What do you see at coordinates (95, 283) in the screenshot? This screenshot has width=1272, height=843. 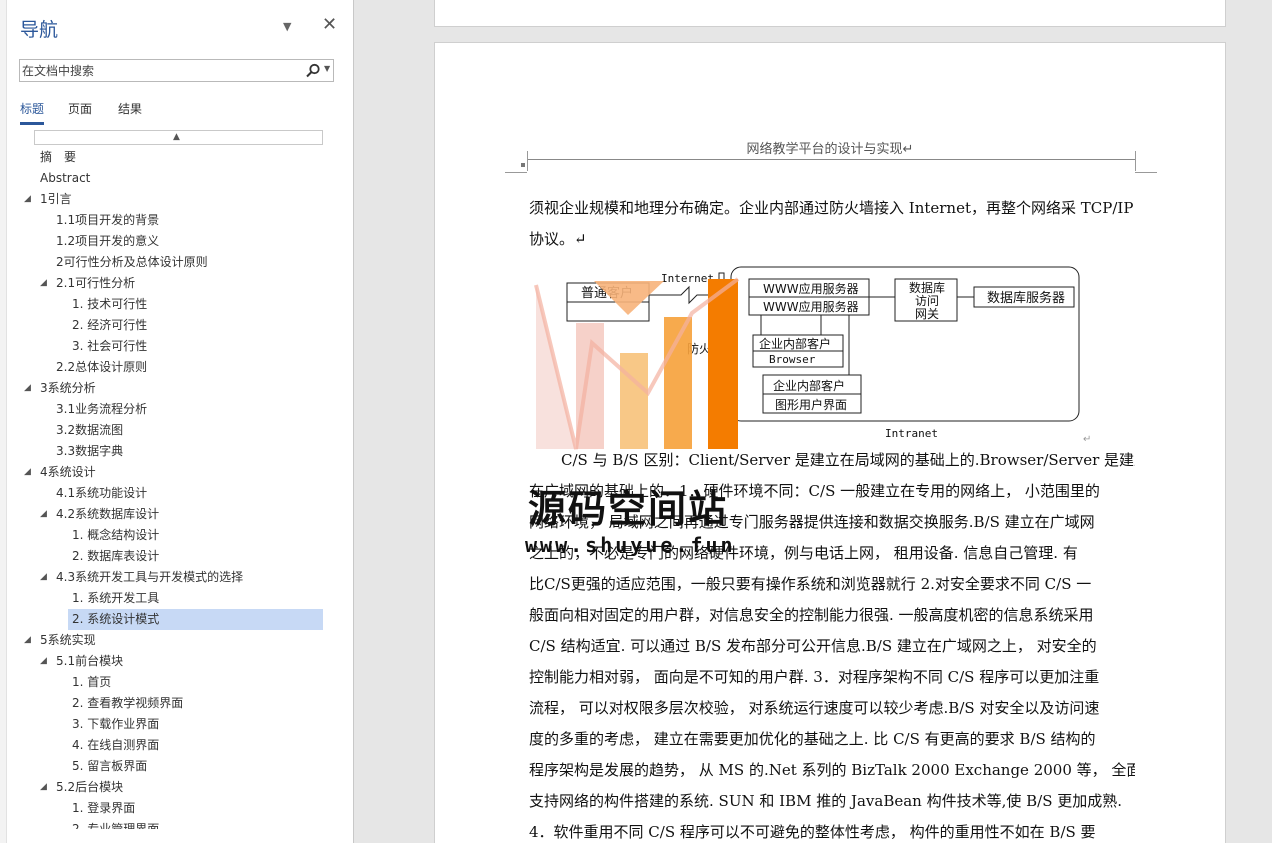 I see `outline-heading-item: 2.1可行性分析` at bounding box center [95, 283].